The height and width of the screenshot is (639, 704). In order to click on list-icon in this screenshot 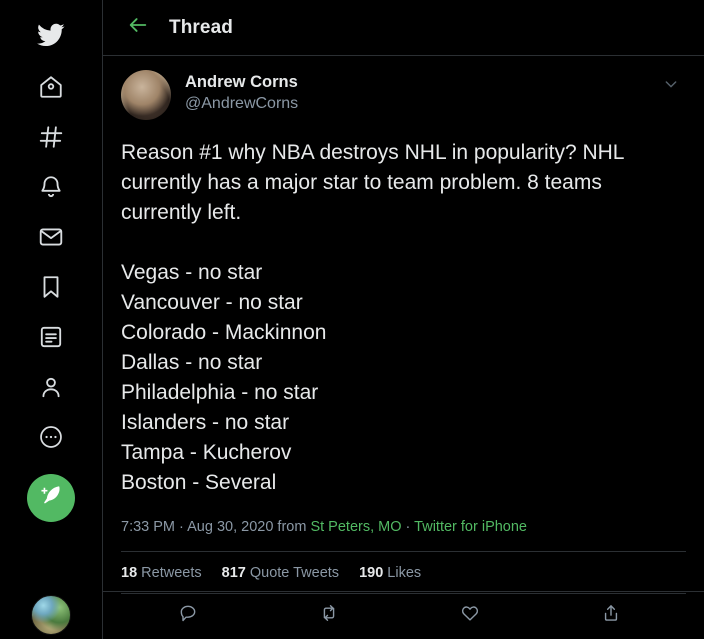, I will do `click(51, 337)`.